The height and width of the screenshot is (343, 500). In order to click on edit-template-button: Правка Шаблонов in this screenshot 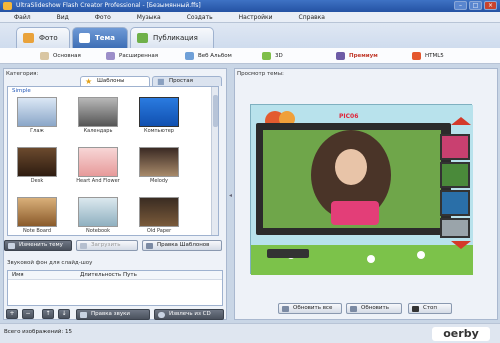, I will do `click(182, 245)`.